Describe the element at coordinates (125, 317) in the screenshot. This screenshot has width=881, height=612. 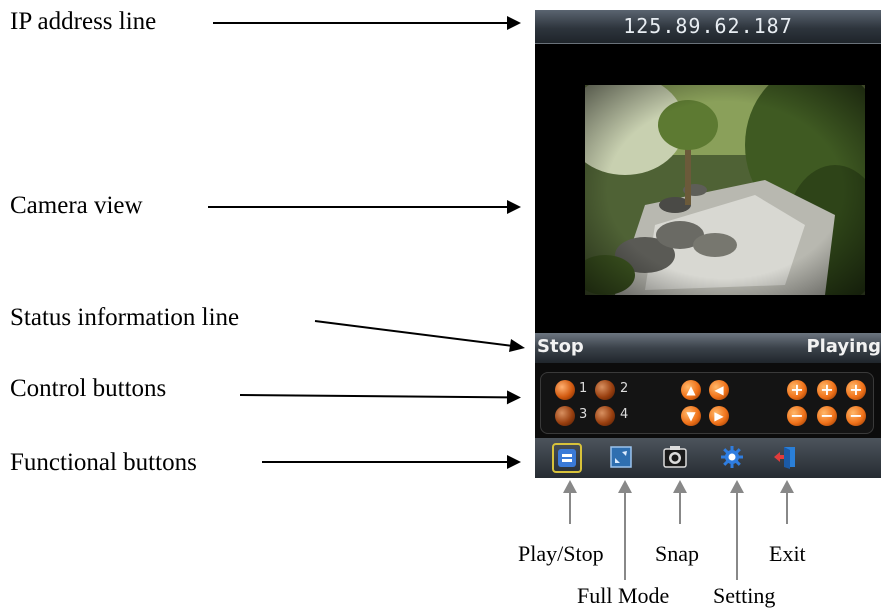
I see `status-information-line-label: Status information line` at that location.